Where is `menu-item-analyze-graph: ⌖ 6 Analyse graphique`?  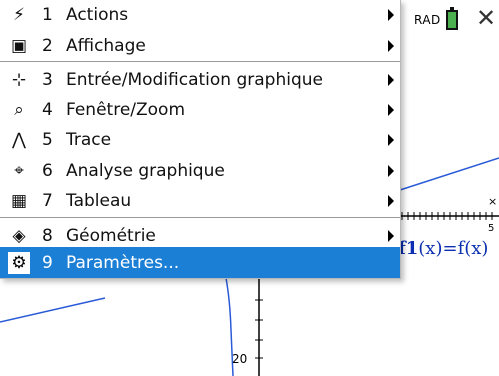 menu-item-analyze-graph: ⌖ 6 Analyse graphique is located at coordinates (200, 171).